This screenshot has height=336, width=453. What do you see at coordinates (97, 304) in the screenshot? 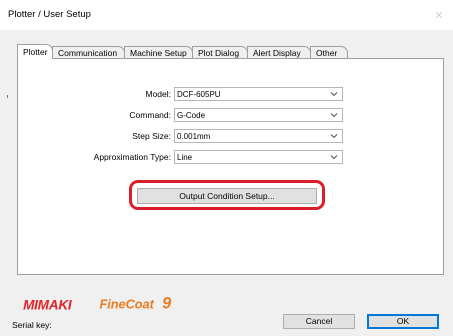
I see `mimaki-finecoat-logo: MIMAKI FineCoat 9` at bounding box center [97, 304].